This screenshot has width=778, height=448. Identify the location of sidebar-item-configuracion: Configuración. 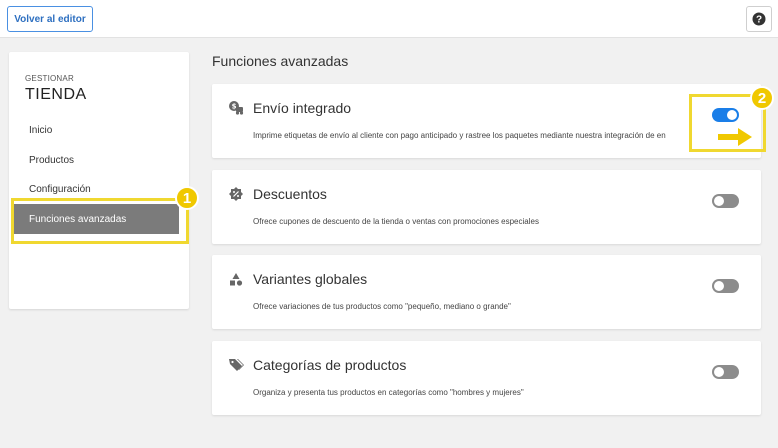
(60, 189).